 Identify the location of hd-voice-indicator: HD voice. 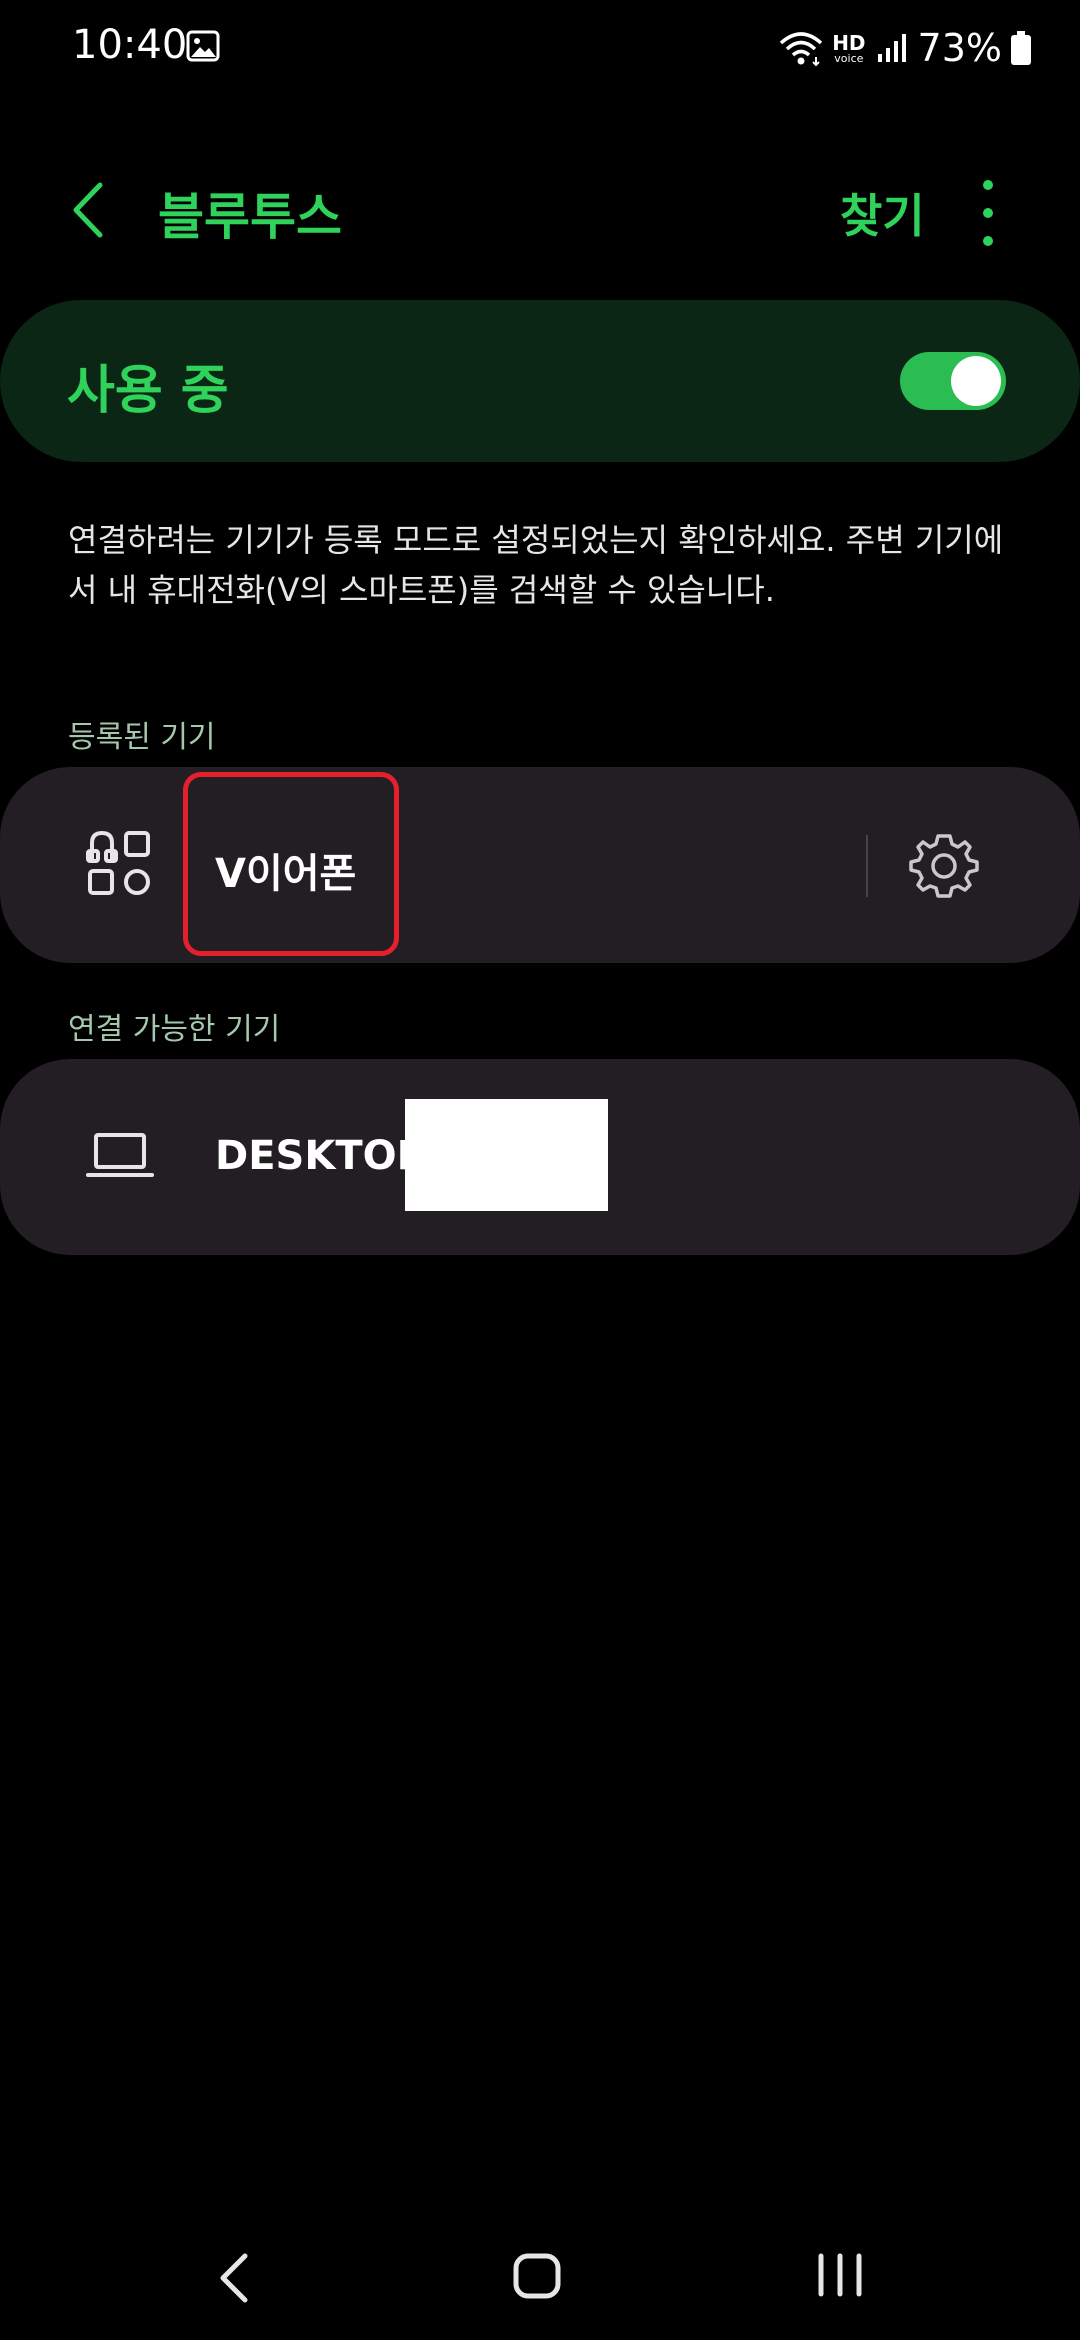
(848, 48).